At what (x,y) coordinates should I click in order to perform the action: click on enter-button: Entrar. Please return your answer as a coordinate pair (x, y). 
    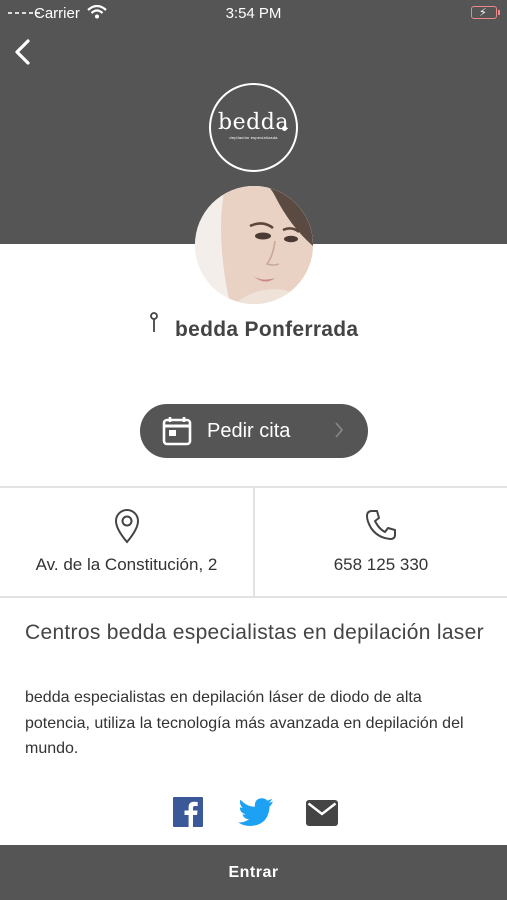
    Looking at the image, I should click on (253, 872).